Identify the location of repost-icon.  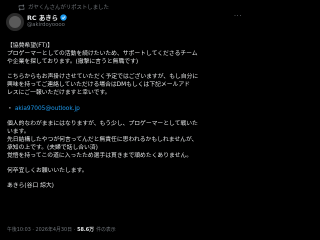
(21, 7).